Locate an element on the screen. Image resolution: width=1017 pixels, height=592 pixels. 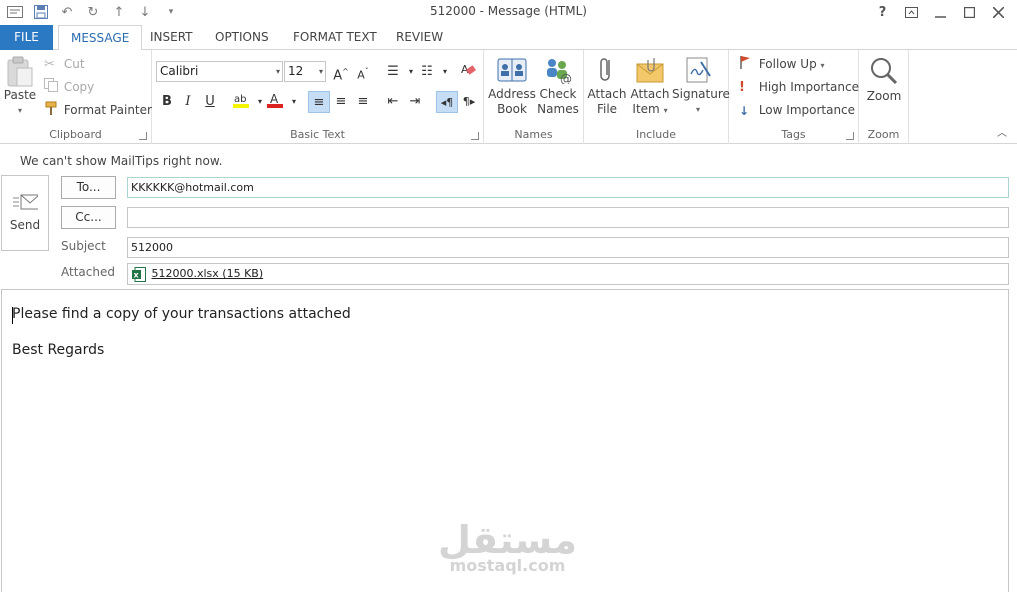
attach-item-label-1: Attach is located at coordinates (650, 94).